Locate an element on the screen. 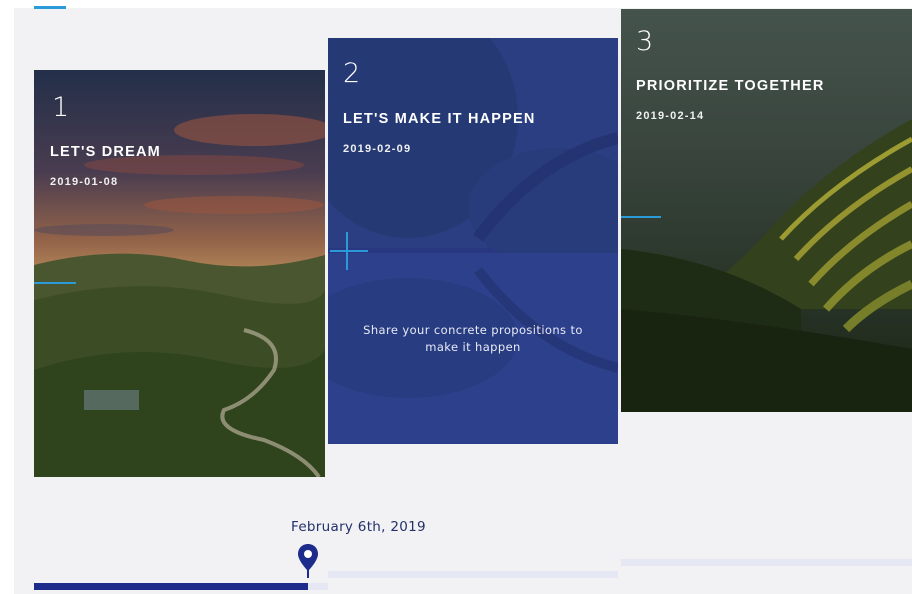 Image resolution: width=912 pixels, height=594 pixels. card-1-accent-tick is located at coordinates (55, 283).